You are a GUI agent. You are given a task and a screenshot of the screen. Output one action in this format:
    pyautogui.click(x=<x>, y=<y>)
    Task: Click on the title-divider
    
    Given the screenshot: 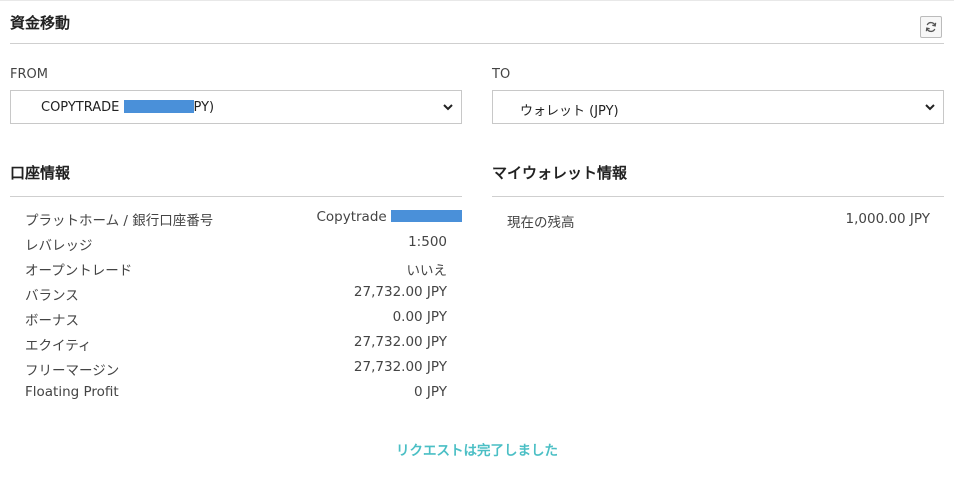 What is the action you would take?
    pyautogui.click(x=477, y=43)
    